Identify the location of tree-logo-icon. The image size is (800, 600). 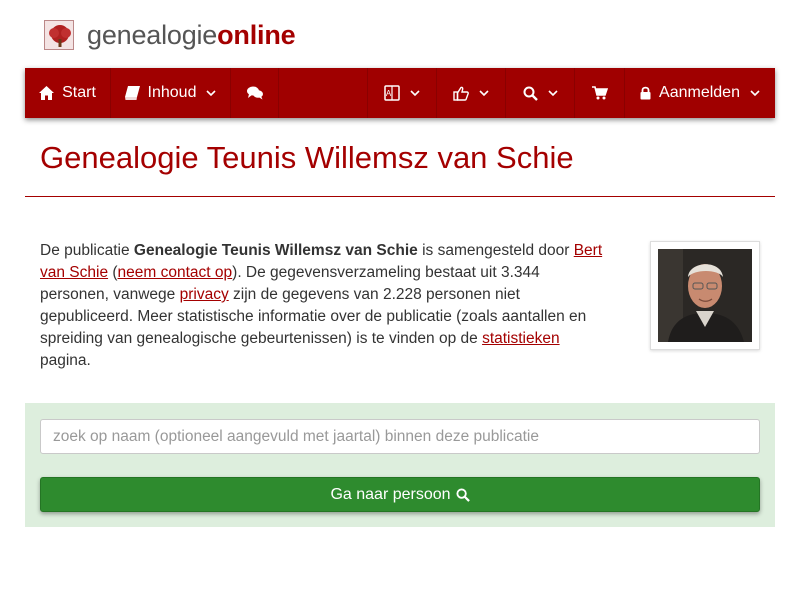
(59, 35).